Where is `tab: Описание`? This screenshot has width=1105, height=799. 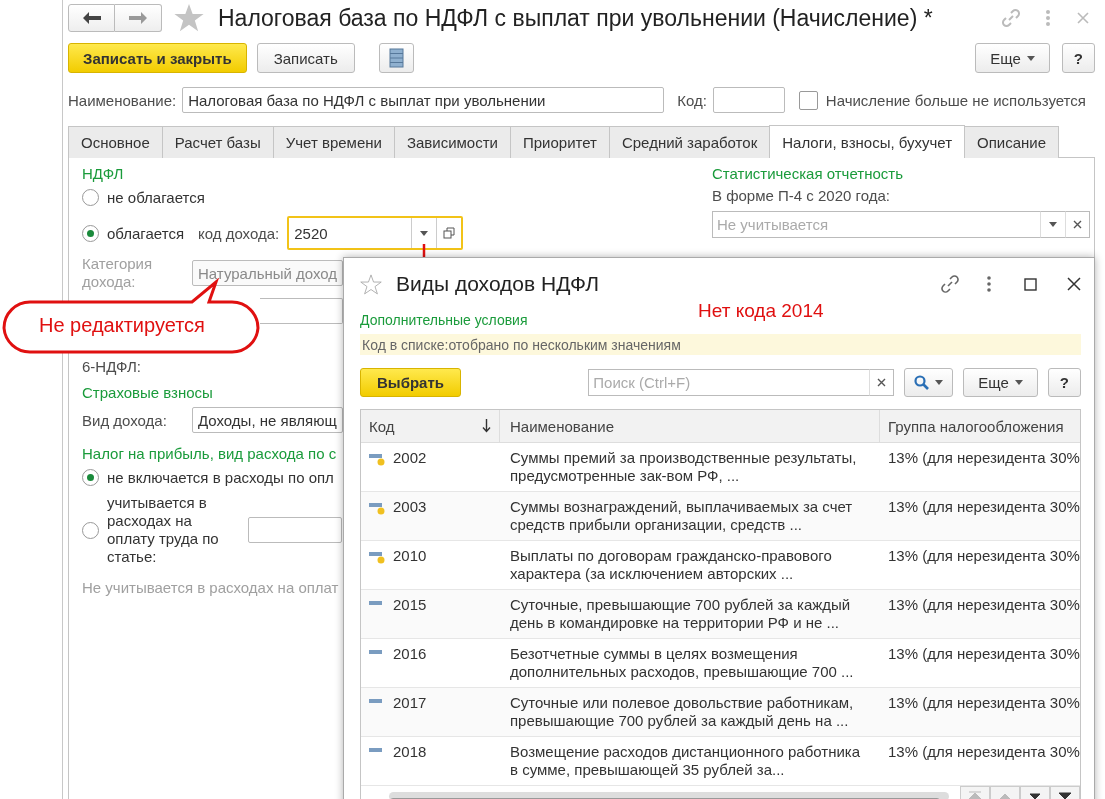
tab: Описание is located at coordinates (1012, 142).